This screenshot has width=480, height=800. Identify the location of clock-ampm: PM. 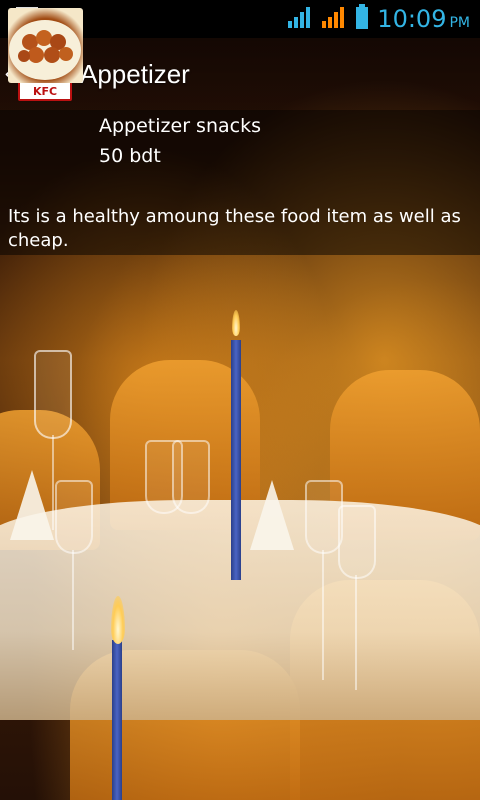
(459, 23).